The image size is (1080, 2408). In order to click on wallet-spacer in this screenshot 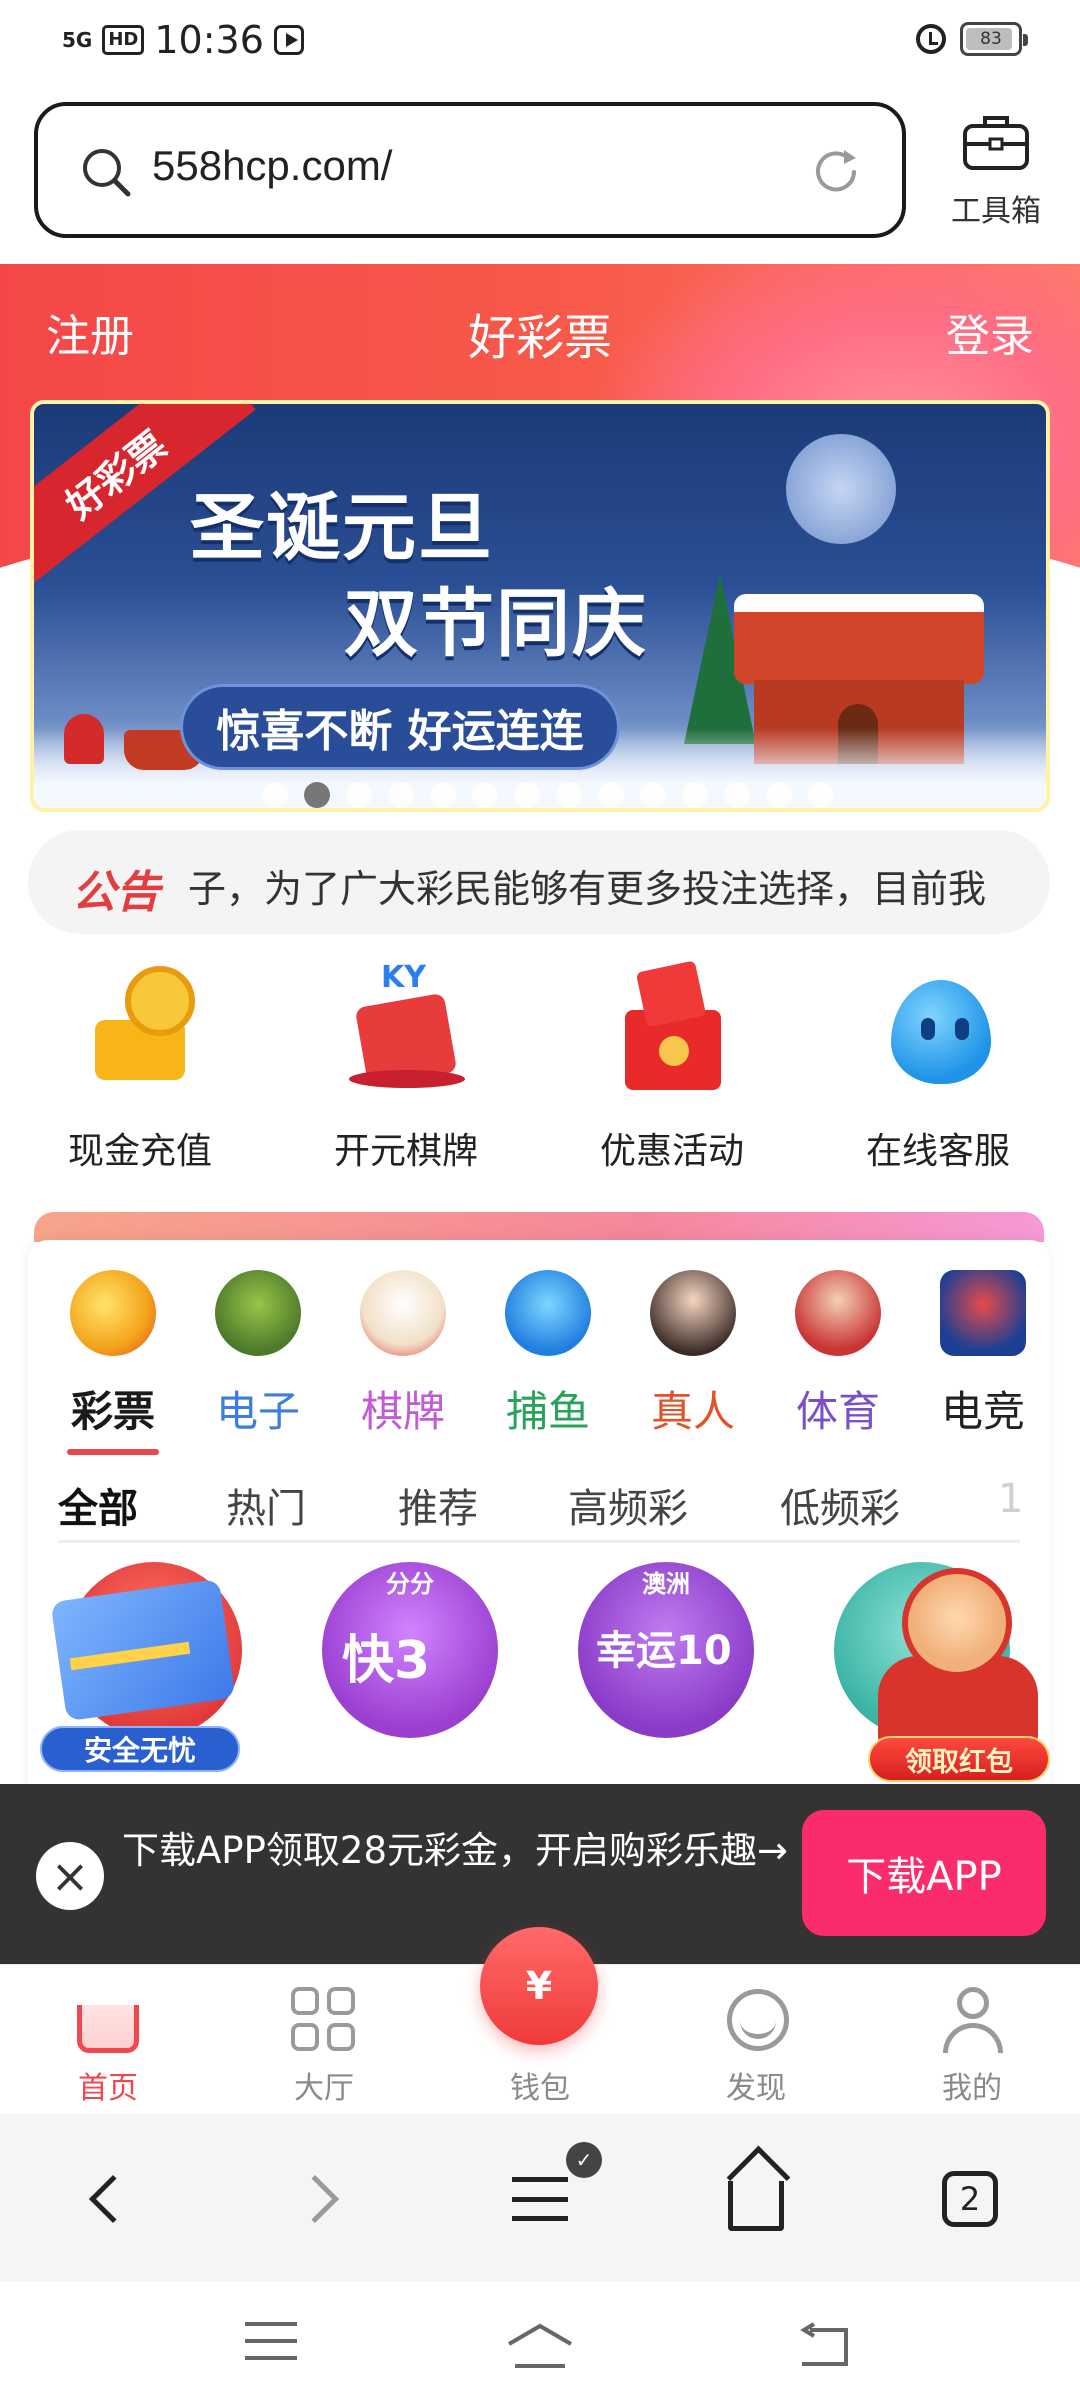, I will do `click(540, 2020)`.